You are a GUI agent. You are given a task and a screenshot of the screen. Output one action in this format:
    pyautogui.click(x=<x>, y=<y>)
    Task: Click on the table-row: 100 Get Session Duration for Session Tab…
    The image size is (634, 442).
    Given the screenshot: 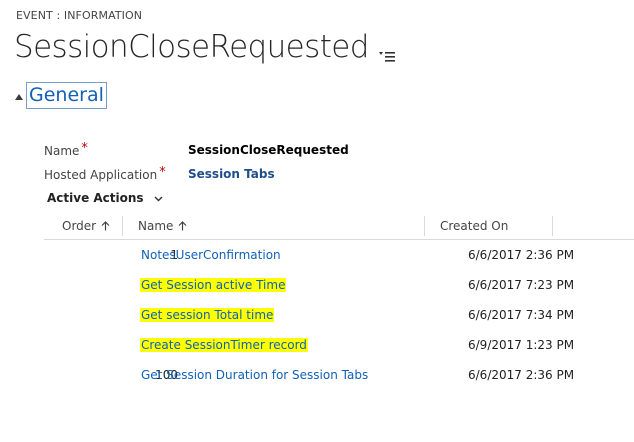 What is the action you would take?
    pyautogui.click(x=339, y=375)
    